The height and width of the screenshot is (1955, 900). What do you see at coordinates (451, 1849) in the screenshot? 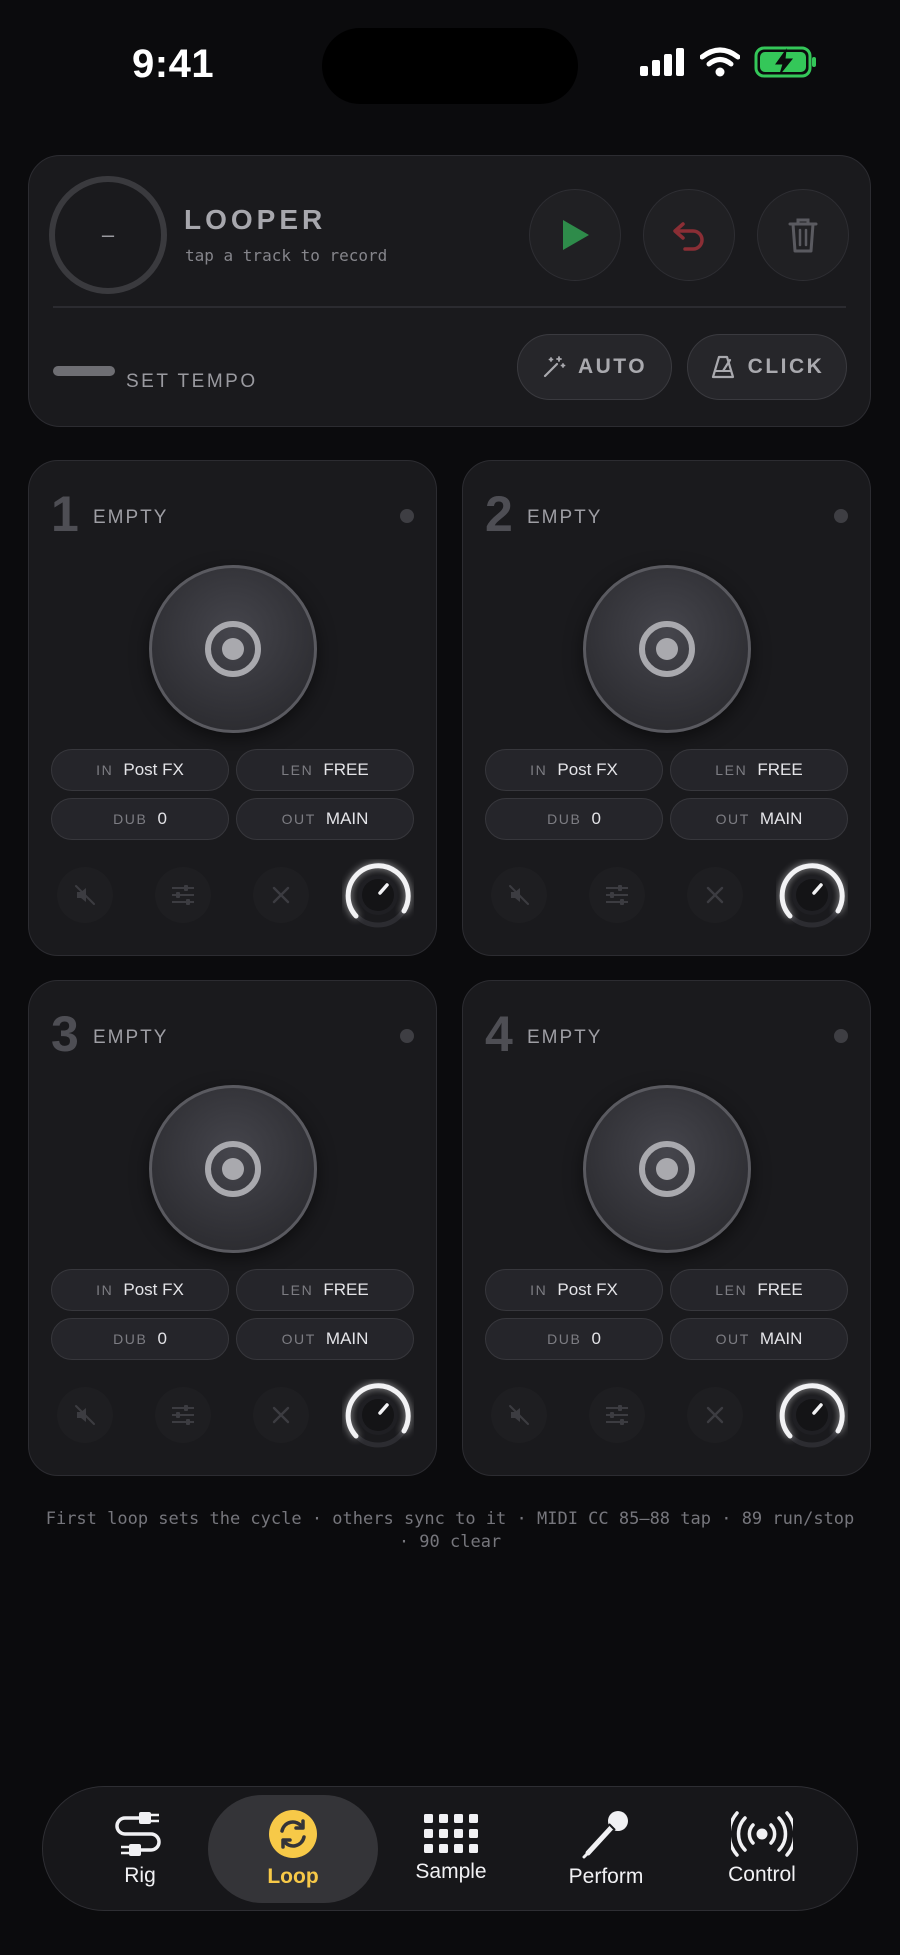
I see `tab-sample: Sample` at bounding box center [451, 1849].